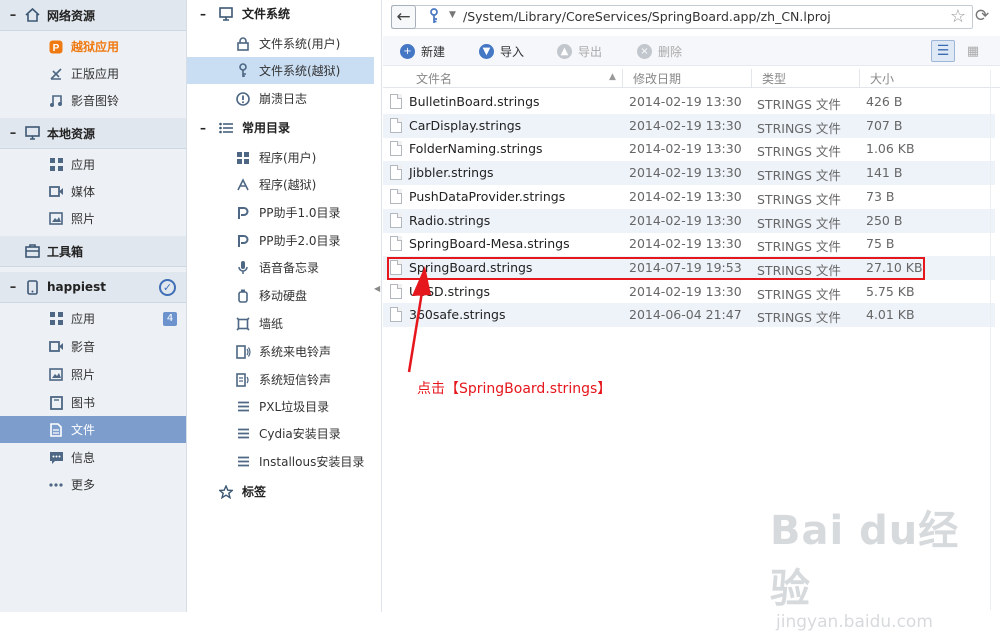 The image size is (1000, 632). I want to click on column-header-date: 修改日期, so click(657, 79).